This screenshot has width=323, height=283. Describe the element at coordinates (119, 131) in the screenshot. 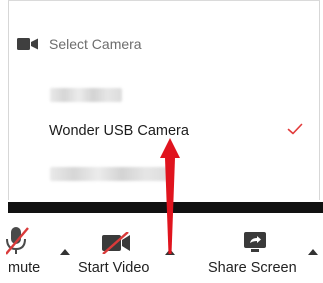

I see `camera-option-label: Wonder USB Camera` at that location.